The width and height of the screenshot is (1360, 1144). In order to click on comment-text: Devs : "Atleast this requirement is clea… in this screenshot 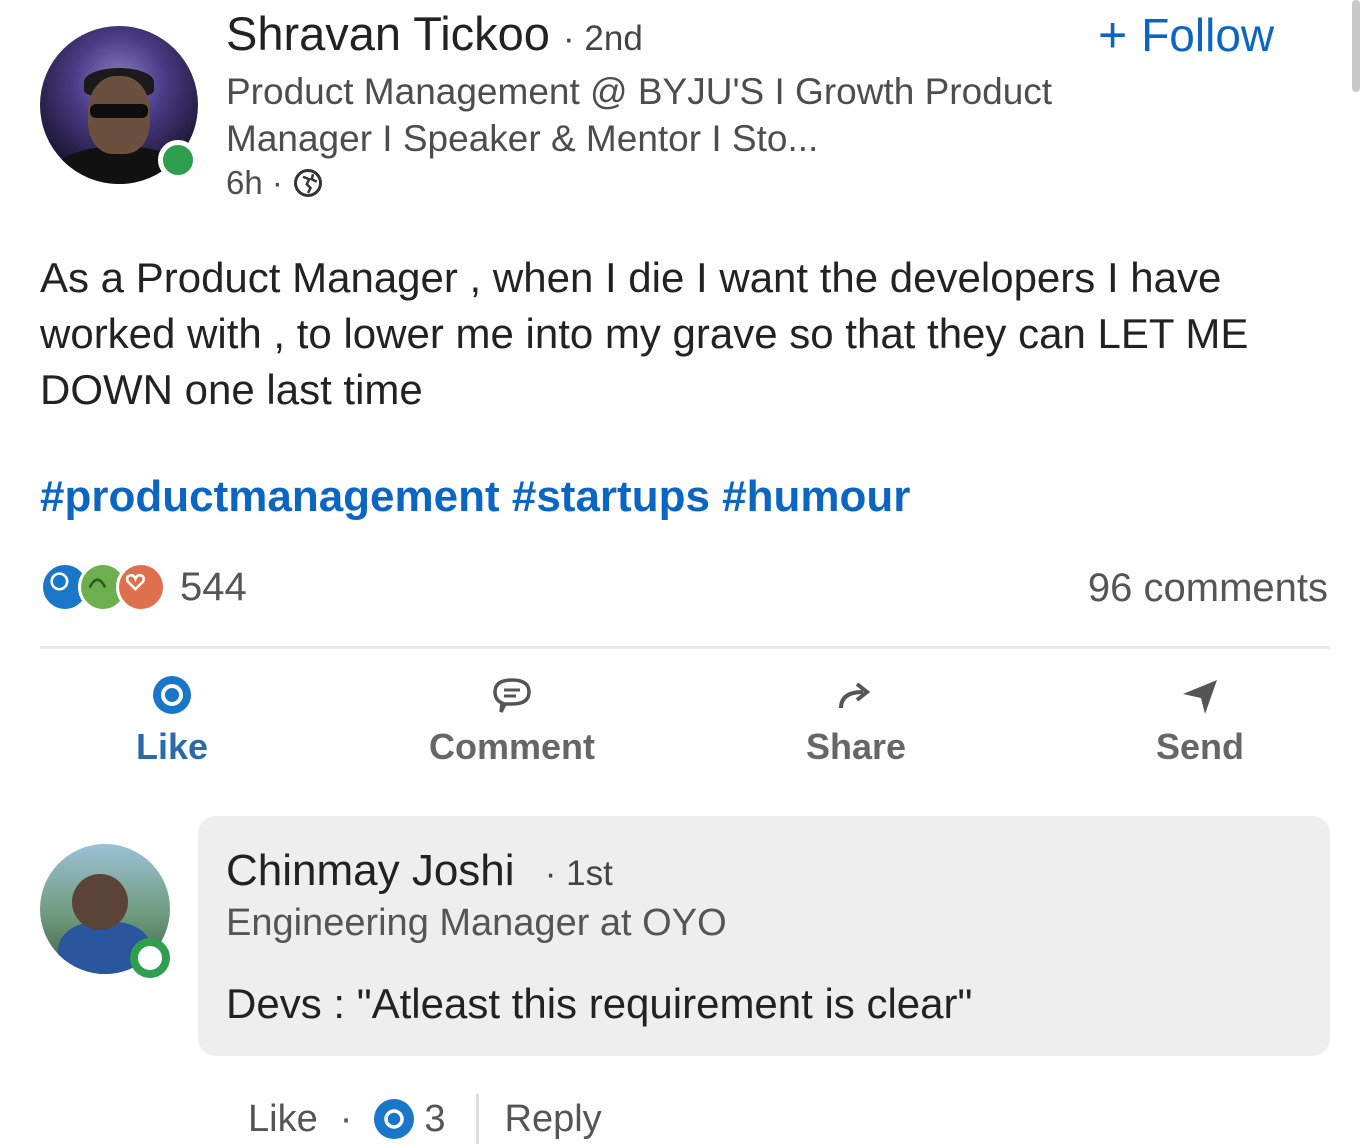, I will do `click(599, 1003)`.